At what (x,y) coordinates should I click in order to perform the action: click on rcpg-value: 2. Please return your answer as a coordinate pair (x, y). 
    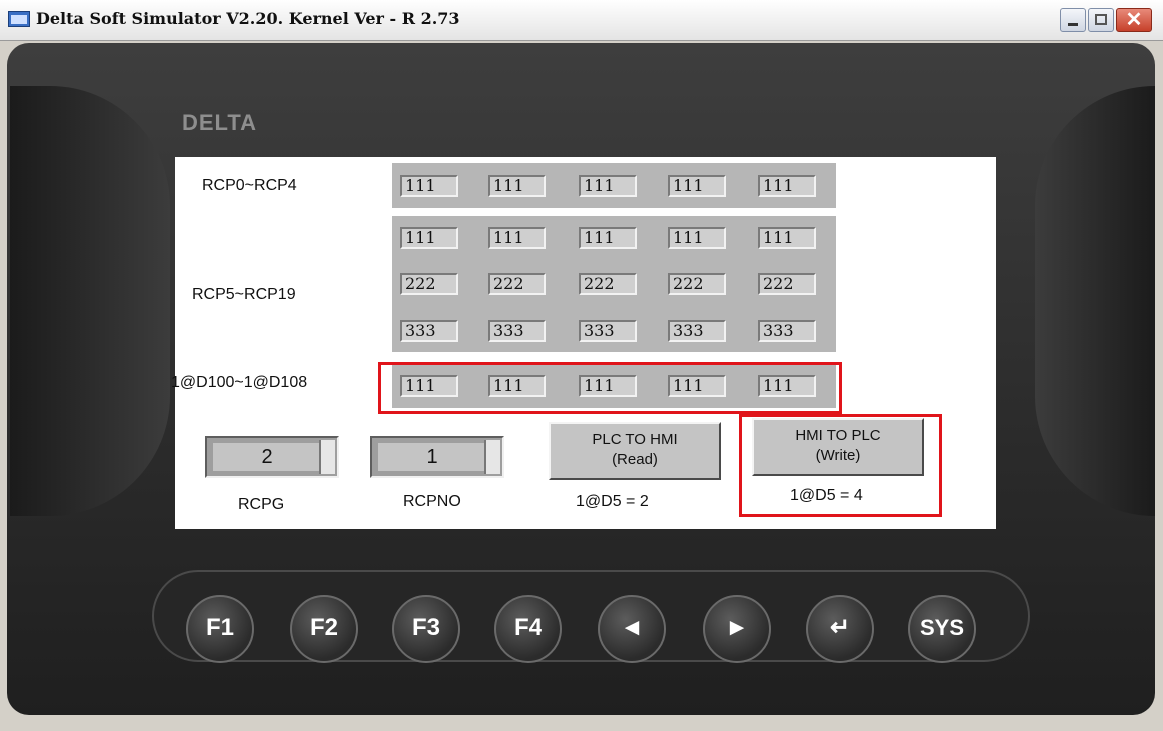
    Looking at the image, I should click on (267, 457).